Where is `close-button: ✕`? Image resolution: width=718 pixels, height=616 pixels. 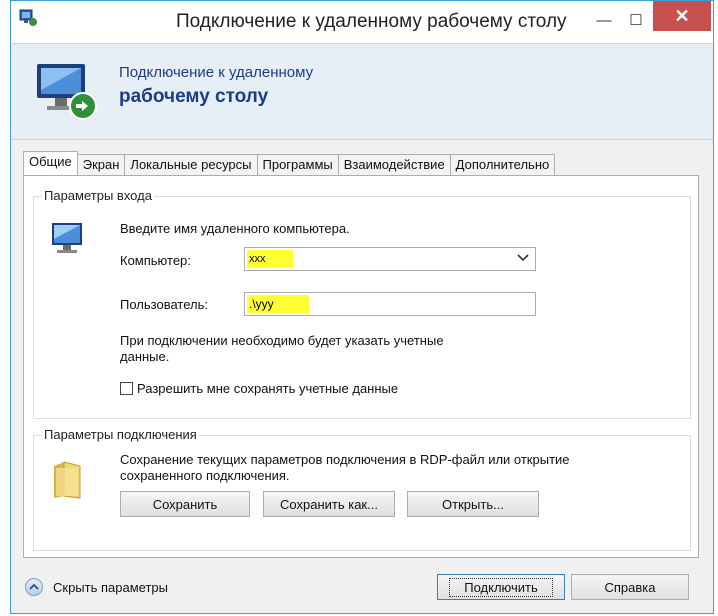 close-button: ✕ is located at coordinates (682, 16).